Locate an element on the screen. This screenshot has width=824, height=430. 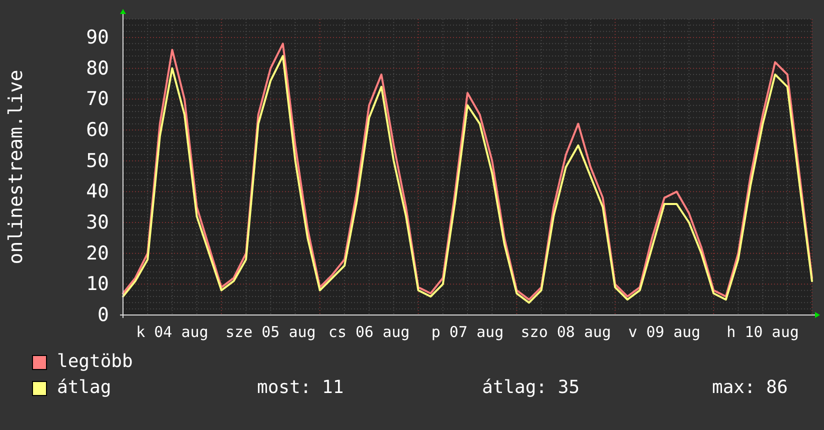
stat-value: átlag: 35 is located at coordinates (531, 388).